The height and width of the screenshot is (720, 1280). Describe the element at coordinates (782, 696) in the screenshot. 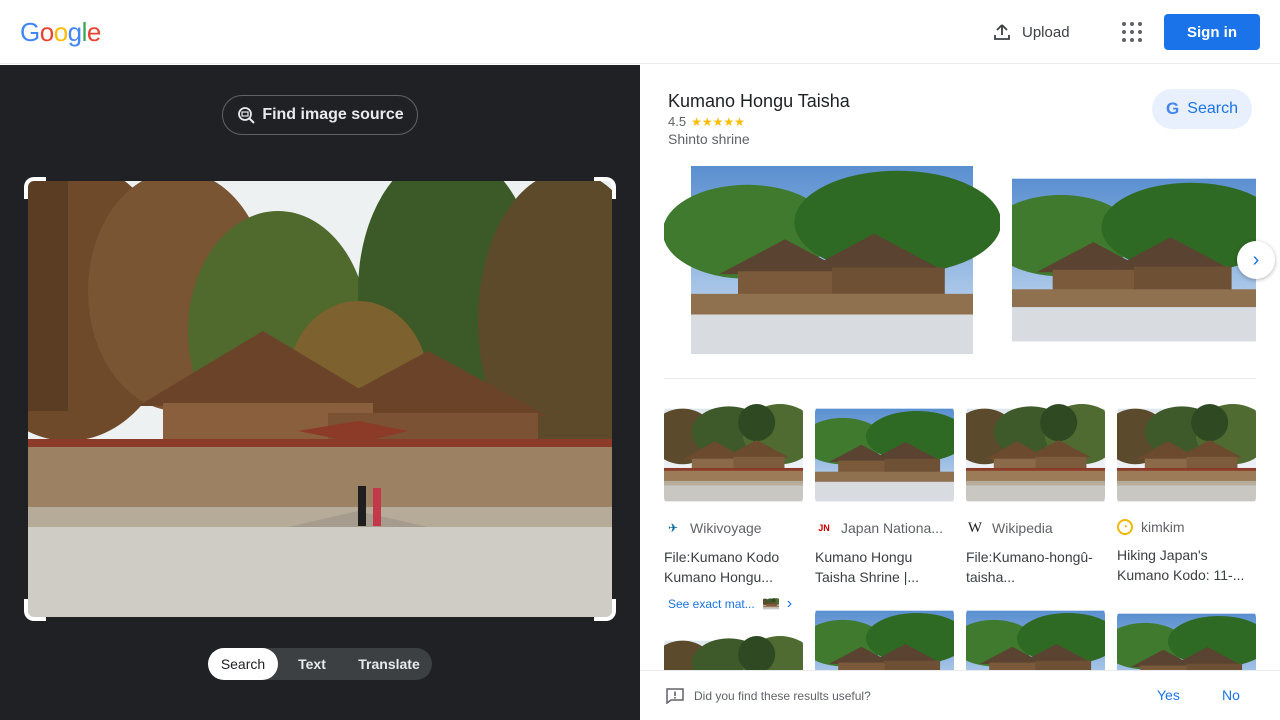

I see `feedback-question: Did you find these results useful?` at that location.